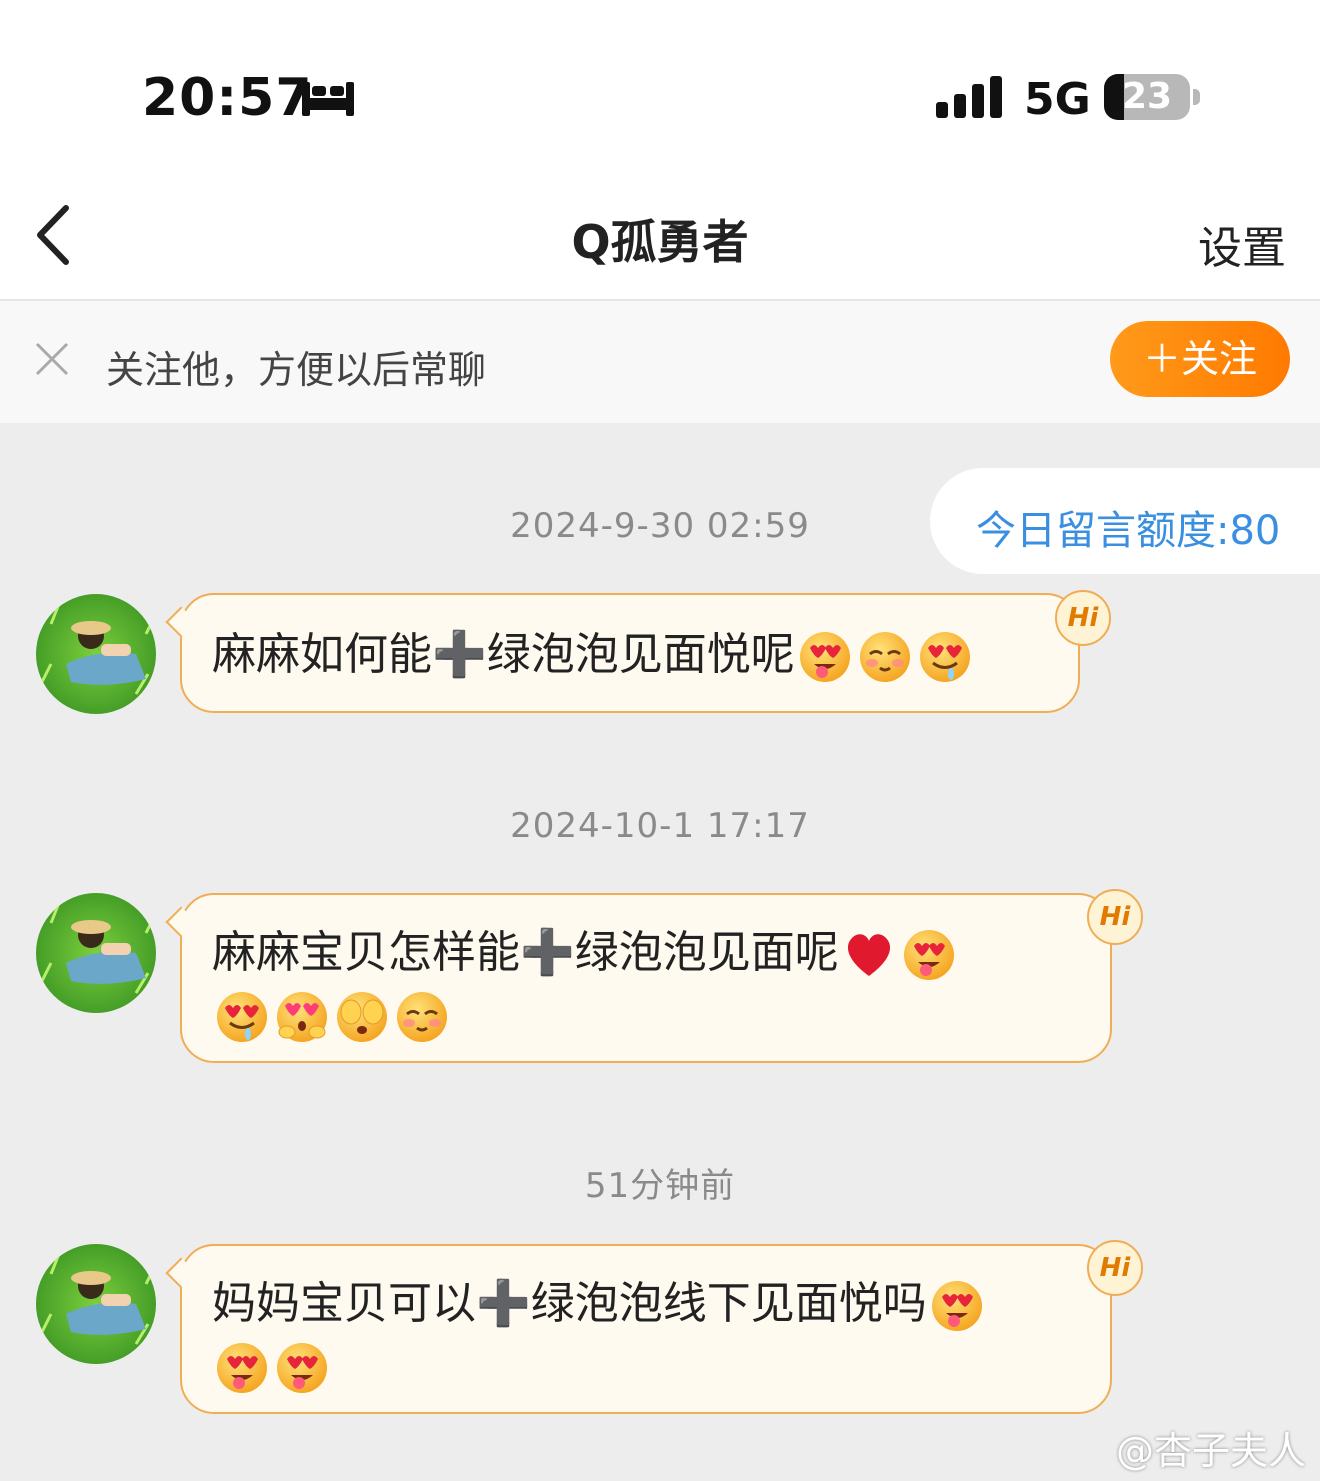  I want to click on follow-banner: 关注他，方便以后常聊 ＋关注, so click(660, 362).